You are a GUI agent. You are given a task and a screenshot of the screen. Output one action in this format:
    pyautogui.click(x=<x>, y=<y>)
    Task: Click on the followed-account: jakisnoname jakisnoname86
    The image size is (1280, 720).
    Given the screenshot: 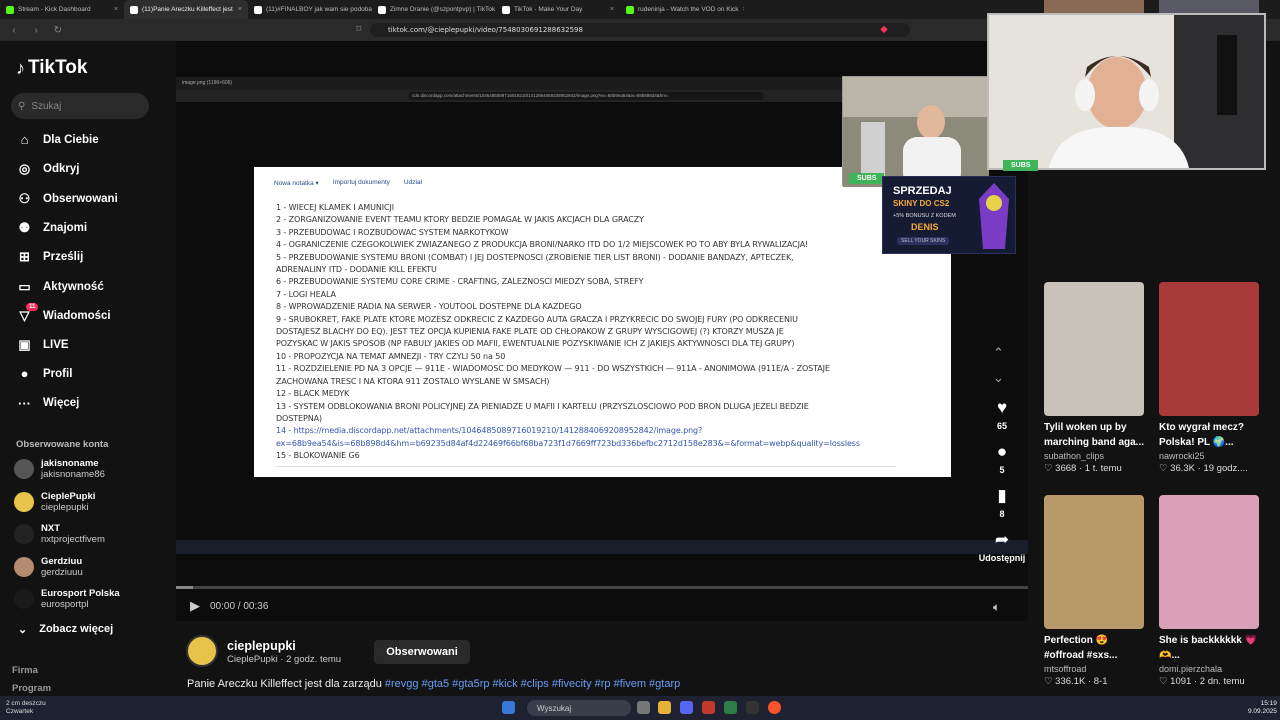 What is the action you would take?
    pyautogui.click(x=59, y=469)
    